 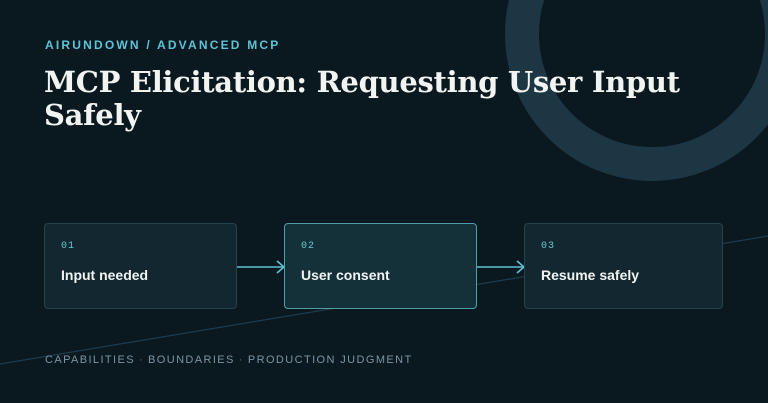 I want to click on step-card-resume-safely: 03 Resume safely, so click(x=623, y=266).